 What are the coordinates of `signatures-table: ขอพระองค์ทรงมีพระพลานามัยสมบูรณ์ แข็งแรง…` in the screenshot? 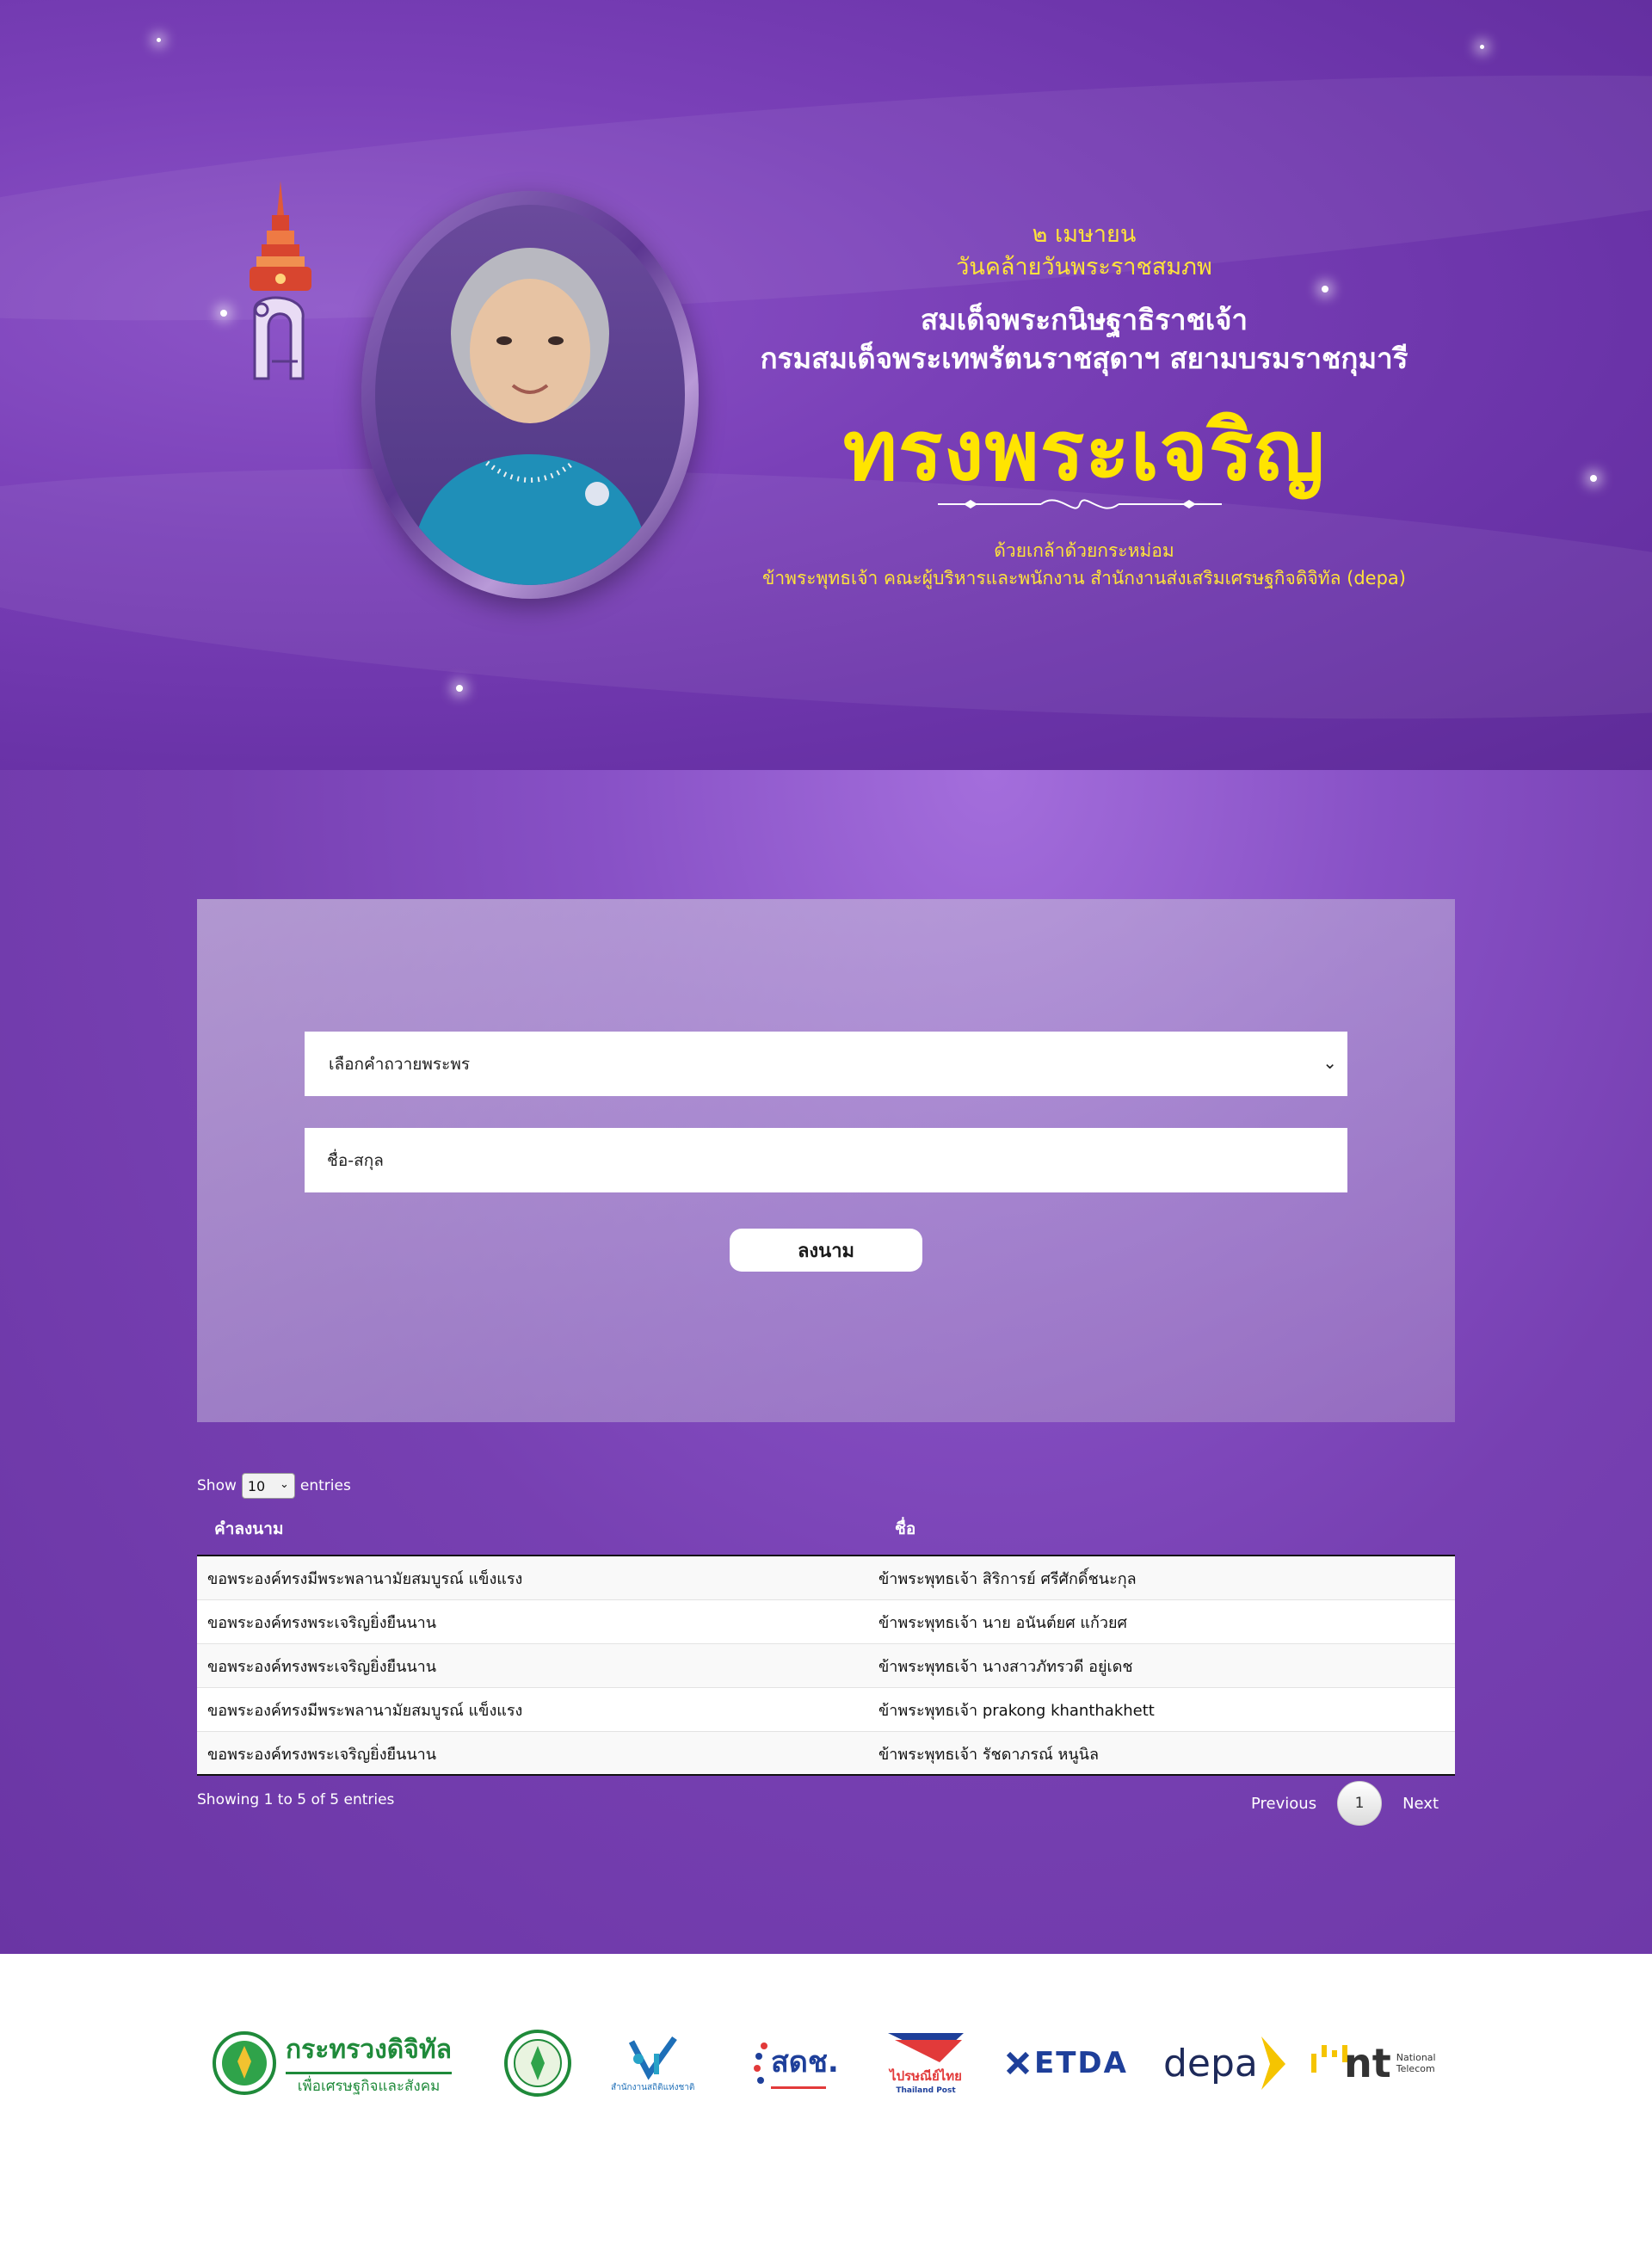 It's located at (826, 1666).